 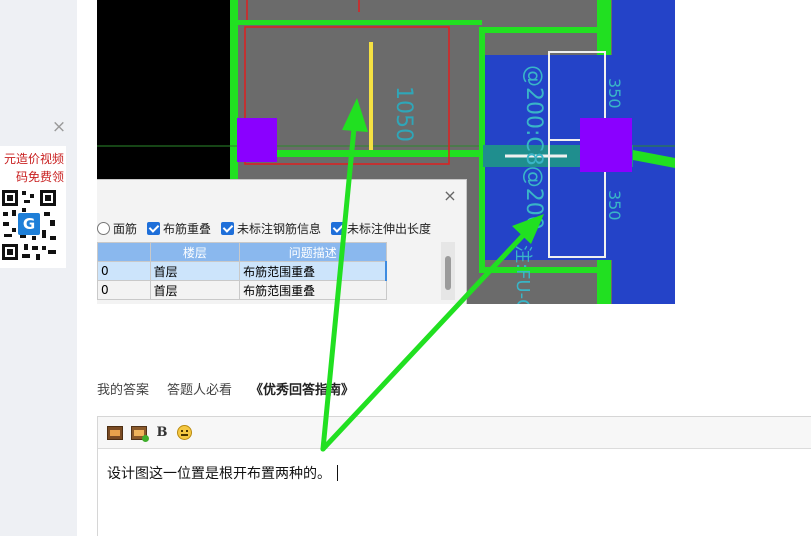 What do you see at coordinates (302, 388) in the screenshot?
I see `guide-link: 《优秀回答指南》` at bounding box center [302, 388].